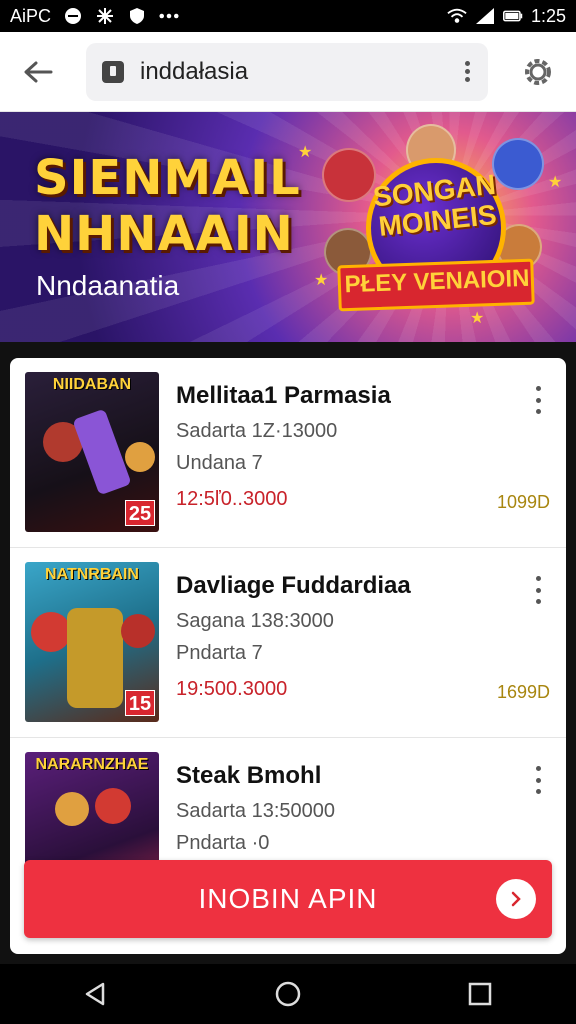 This screenshot has height=1024, width=576. Describe the element at coordinates (256, 811) in the screenshot. I see `item-subtitle: Sadarta 13:50000` at that location.